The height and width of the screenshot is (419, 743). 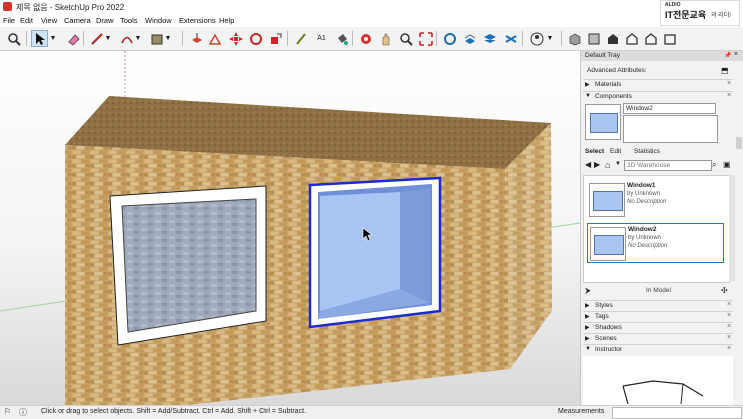 What do you see at coordinates (658, 327) in the screenshot?
I see `shadows-section: ▶ Shadows ×` at bounding box center [658, 327].